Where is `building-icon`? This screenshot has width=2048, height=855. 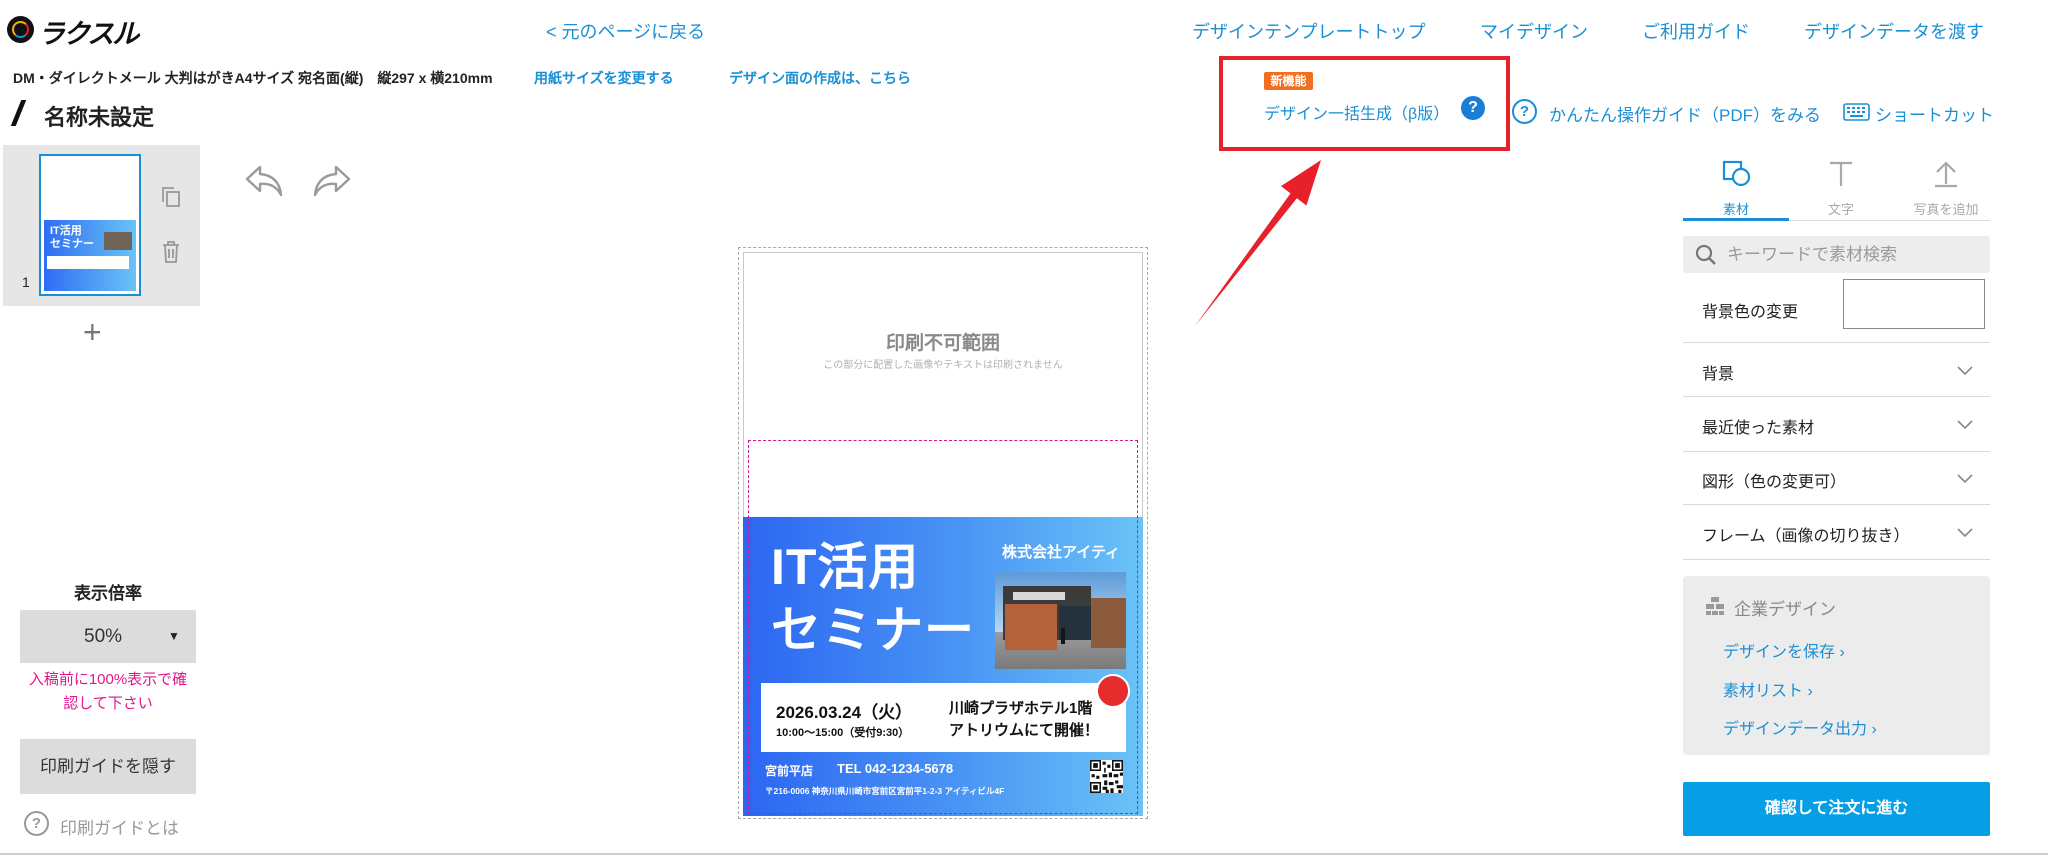 building-icon is located at coordinates (1715, 606).